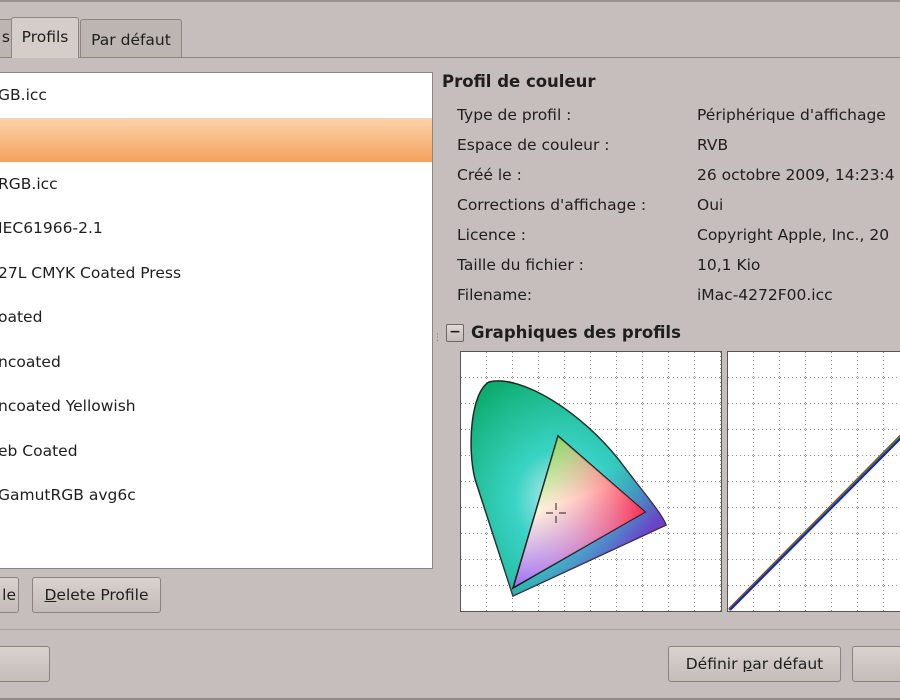 Image resolution: width=900 pixels, height=700 pixels. Describe the element at coordinates (216, 273) in the screenshot. I see `list-item: 27L CMYK Coated Press` at that location.